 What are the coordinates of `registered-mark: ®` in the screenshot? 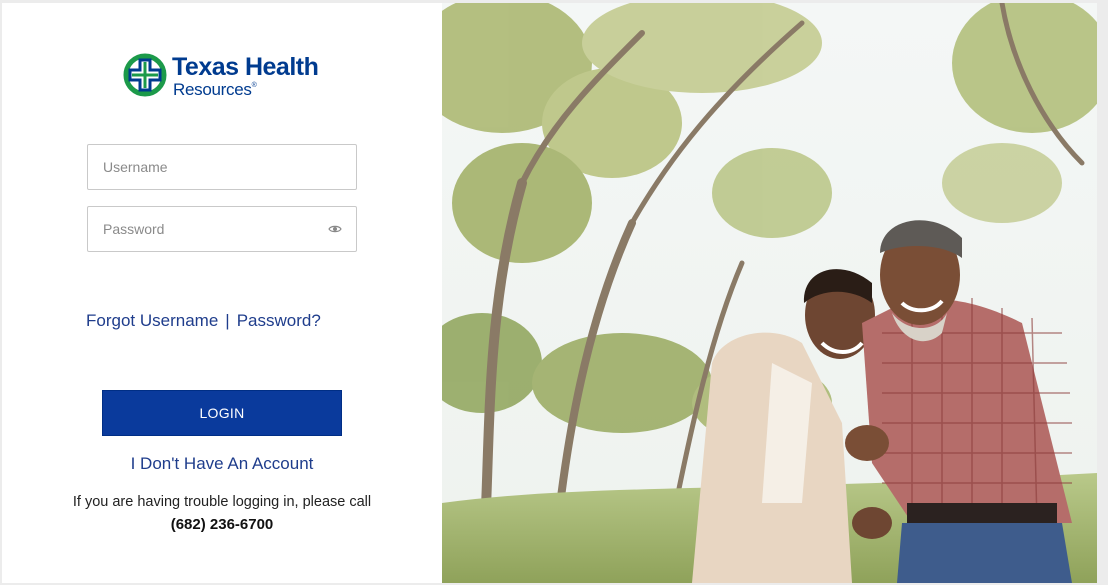 It's located at (254, 85).